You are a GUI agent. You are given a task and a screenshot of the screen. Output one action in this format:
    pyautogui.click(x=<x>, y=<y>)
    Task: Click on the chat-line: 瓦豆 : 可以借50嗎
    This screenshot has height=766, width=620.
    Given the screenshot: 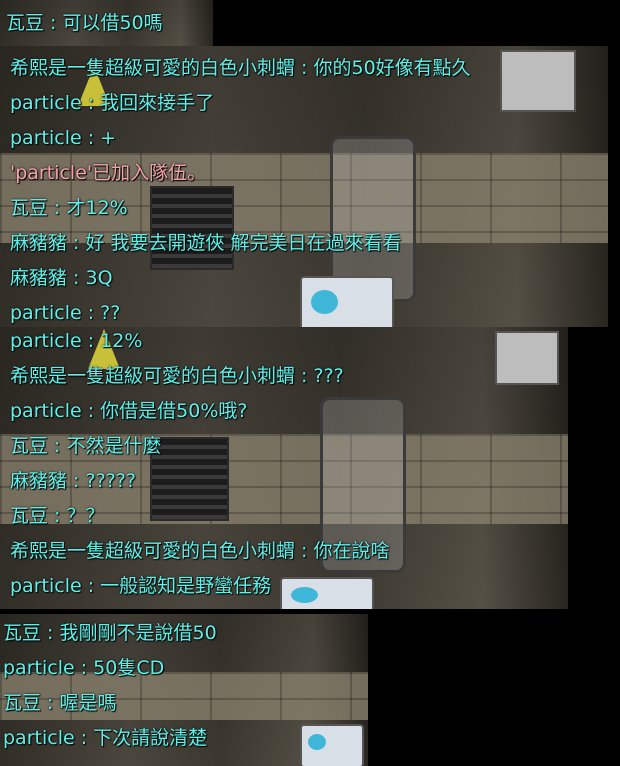 What is the action you would take?
    pyautogui.click(x=84, y=23)
    